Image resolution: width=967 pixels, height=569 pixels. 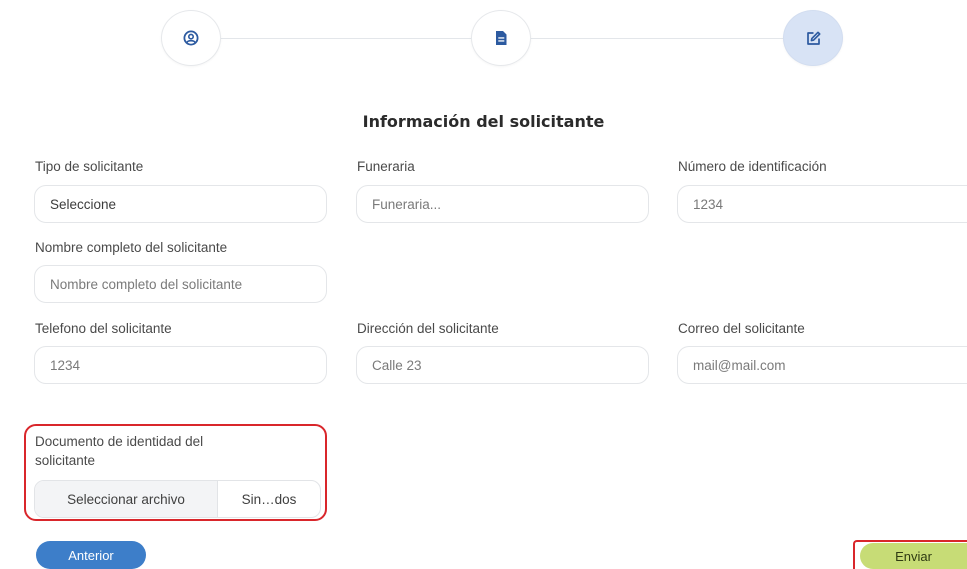 I want to click on funeraria-label: Funeraria, so click(x=386, y=166).